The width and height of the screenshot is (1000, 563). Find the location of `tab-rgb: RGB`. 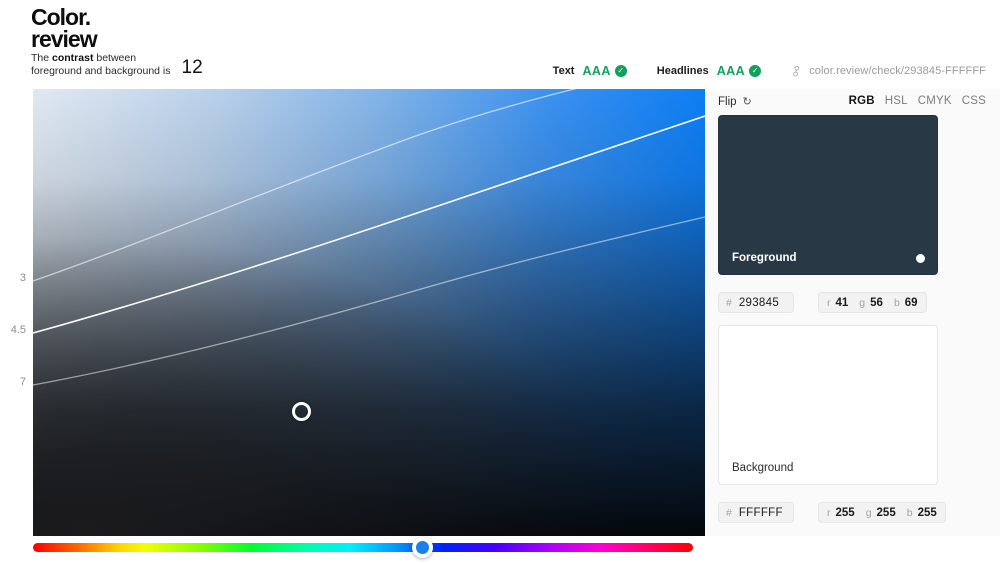

tab-rgb: RGB is located at coordinates (862, 101).